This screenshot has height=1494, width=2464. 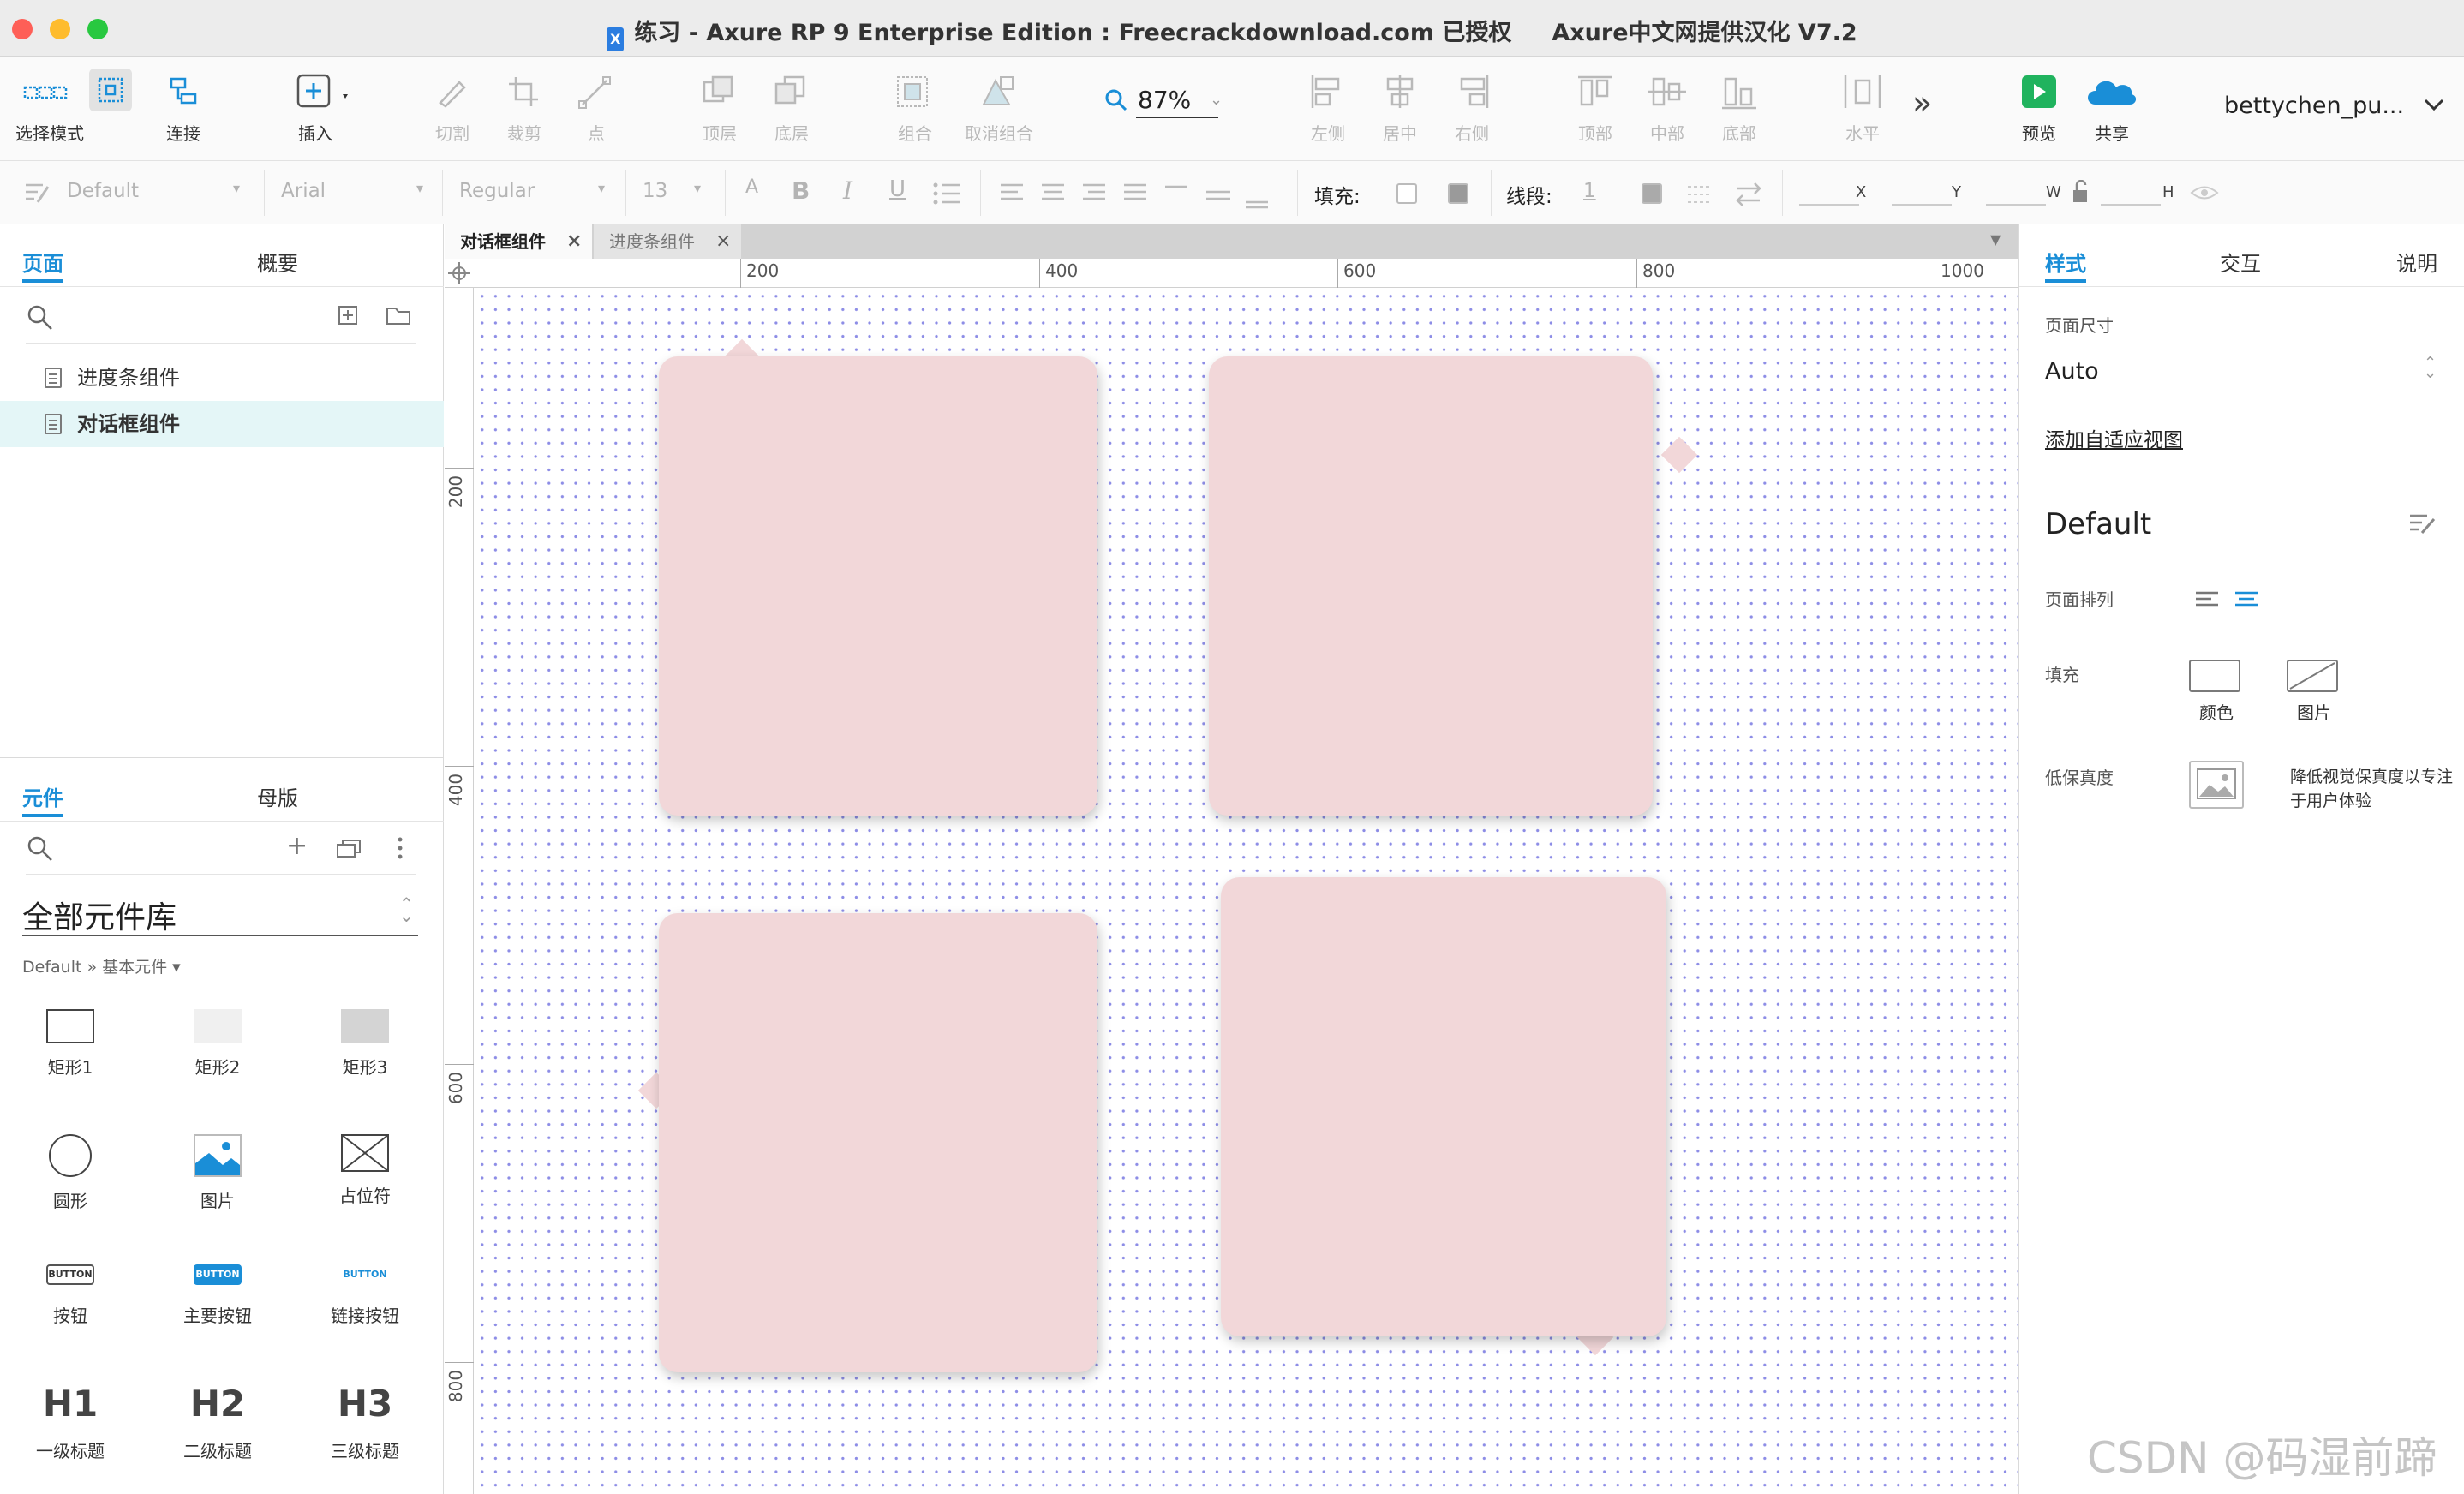 I want to click on library-select: 全部元件库, so click(x=99, y=915).